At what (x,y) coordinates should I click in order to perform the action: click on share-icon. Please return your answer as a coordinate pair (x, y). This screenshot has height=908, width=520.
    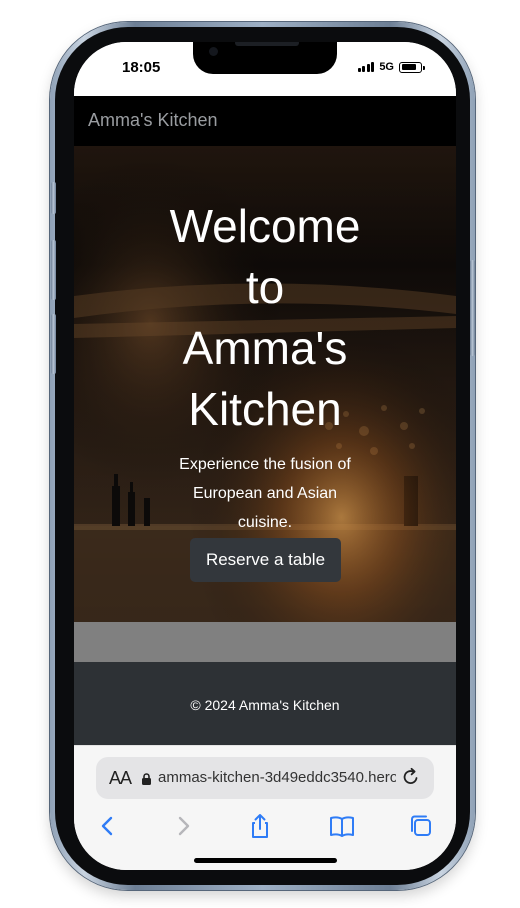
    Looking at the image, I should click on (260, 826).